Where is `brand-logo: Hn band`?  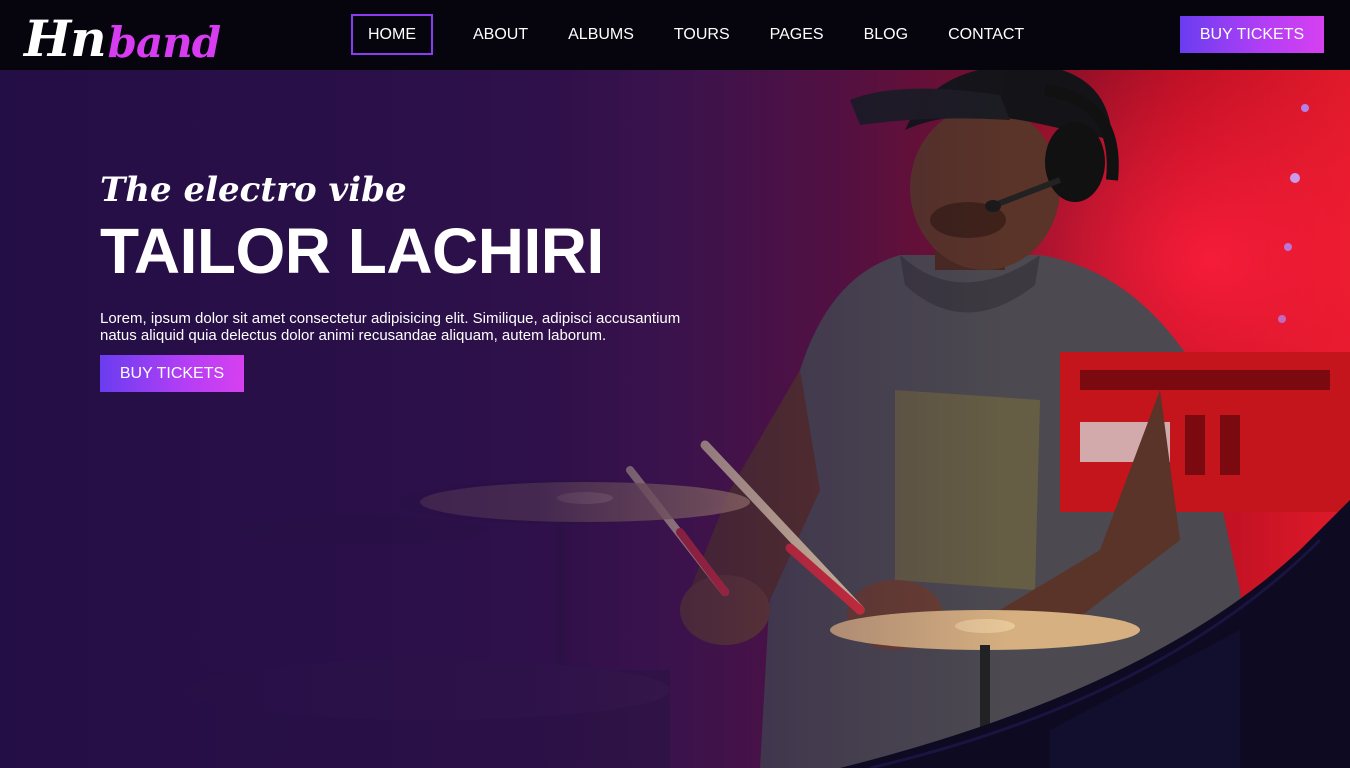 brand-logo: Hn band is located at coordinates (122, 36).